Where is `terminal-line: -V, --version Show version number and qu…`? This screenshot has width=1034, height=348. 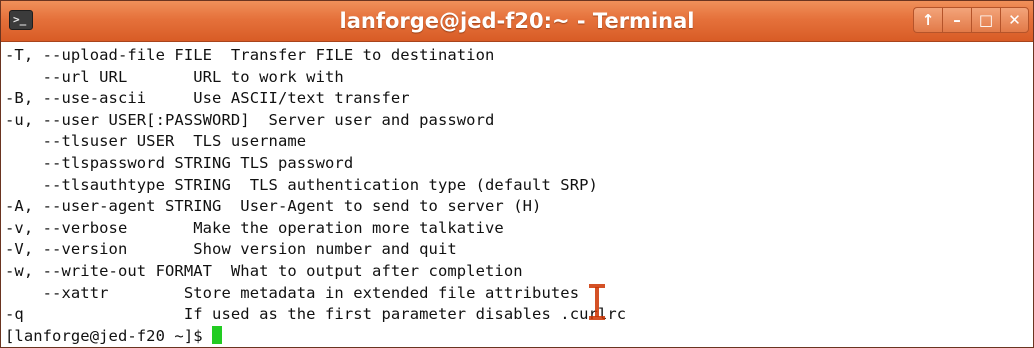 terminal-line: -V, --version Show version number and qu… is located at coordinates (231, 249).